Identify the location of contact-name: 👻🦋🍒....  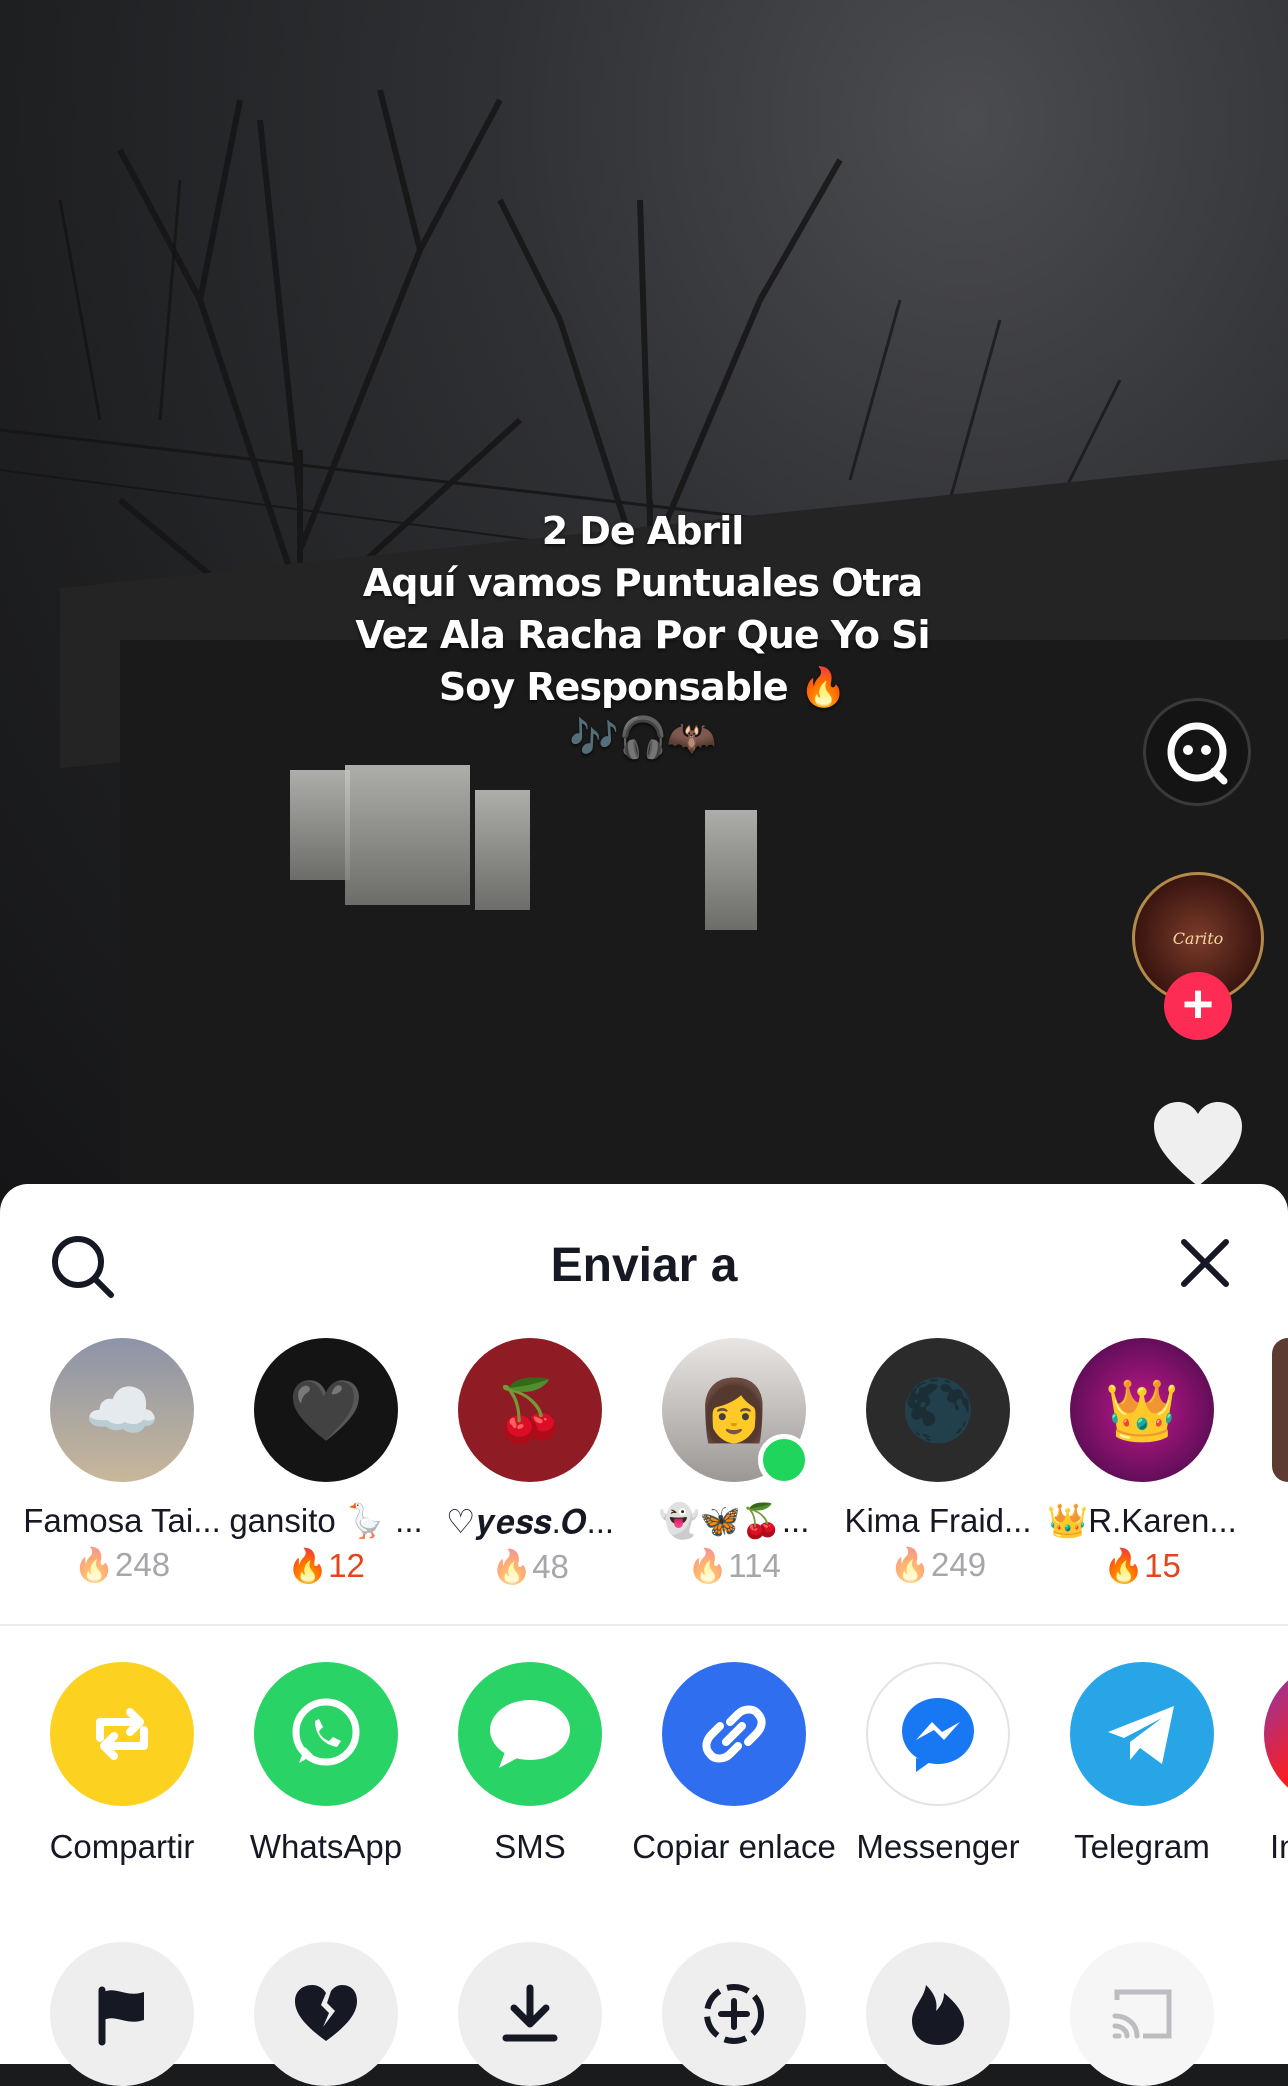
(734, 1520).